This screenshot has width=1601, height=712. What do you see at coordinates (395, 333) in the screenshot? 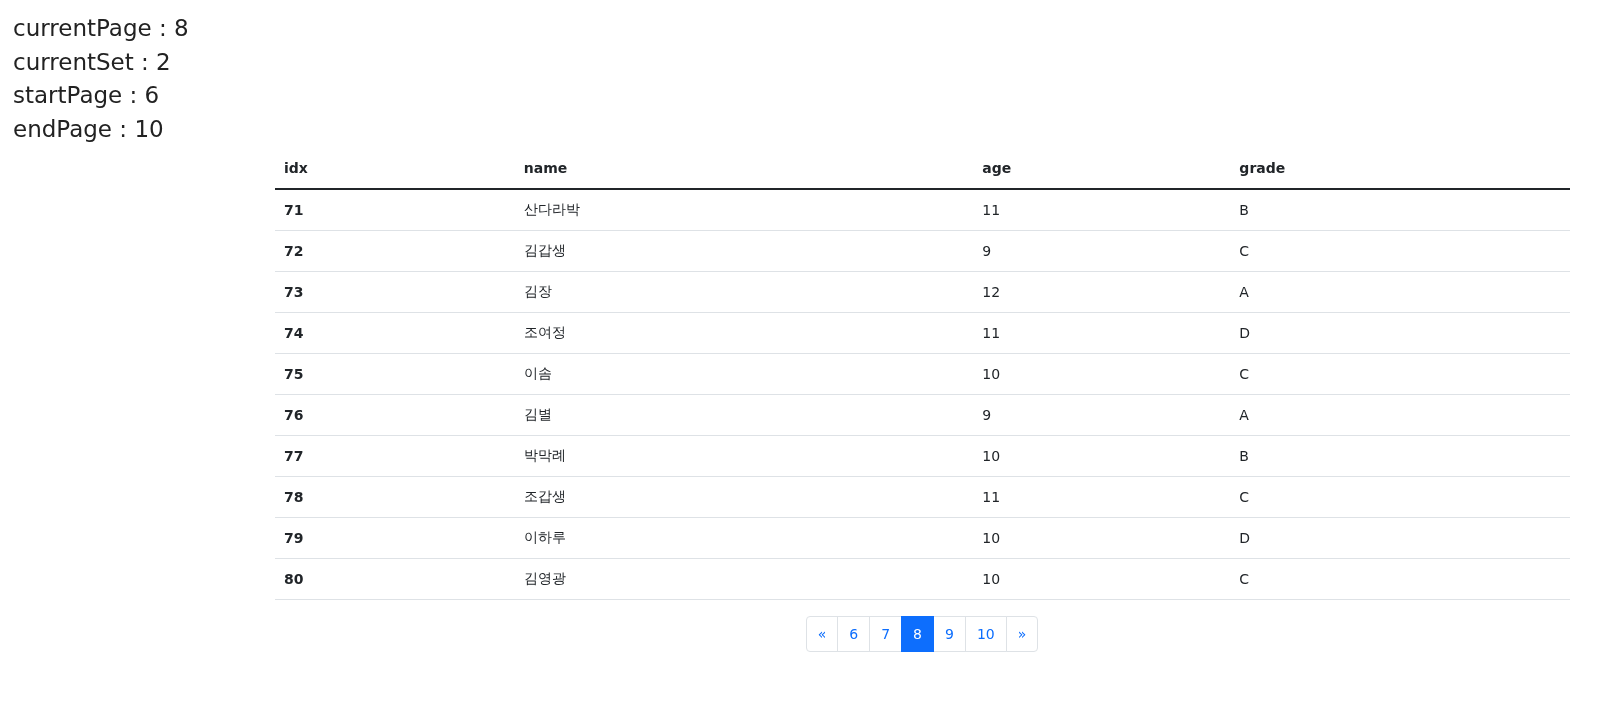
I see `table-cell: 74` at bounding box center [395, 333].